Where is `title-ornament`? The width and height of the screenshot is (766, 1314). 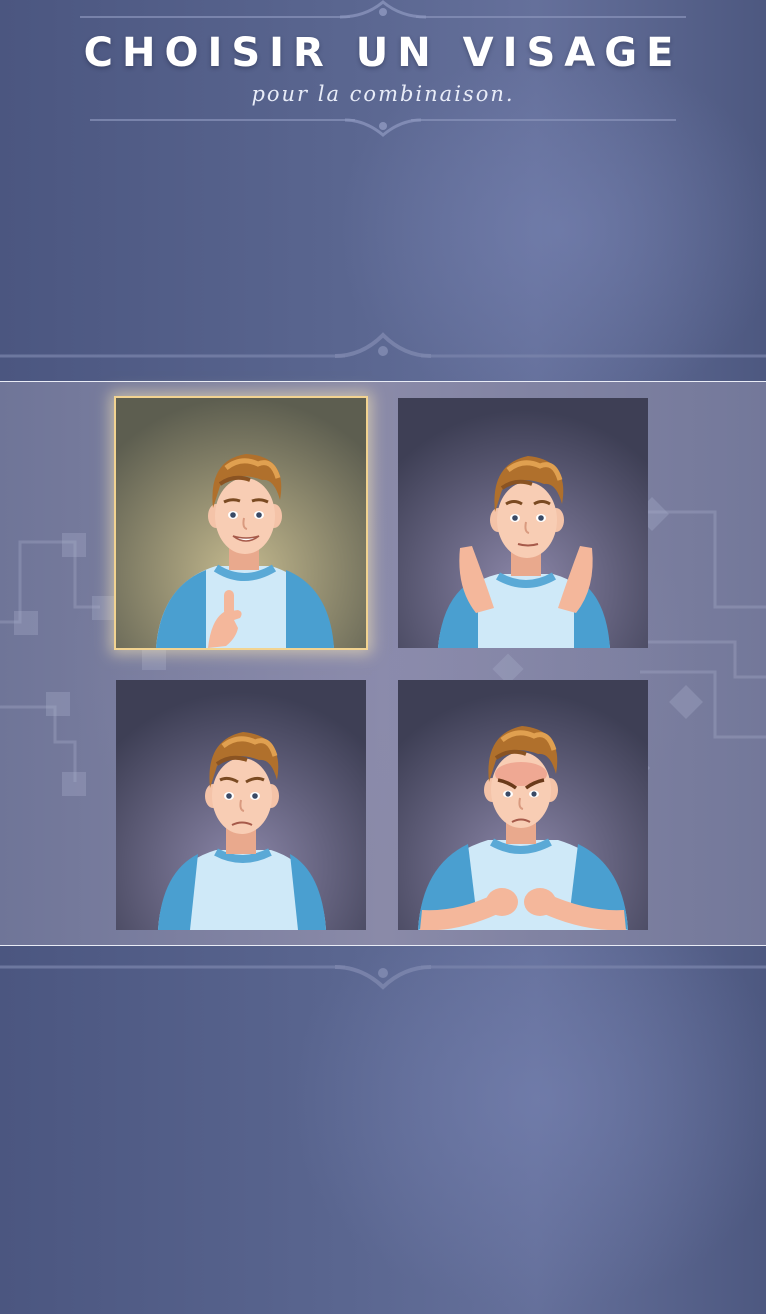
title-ornament is located at coordinates (383, 127).